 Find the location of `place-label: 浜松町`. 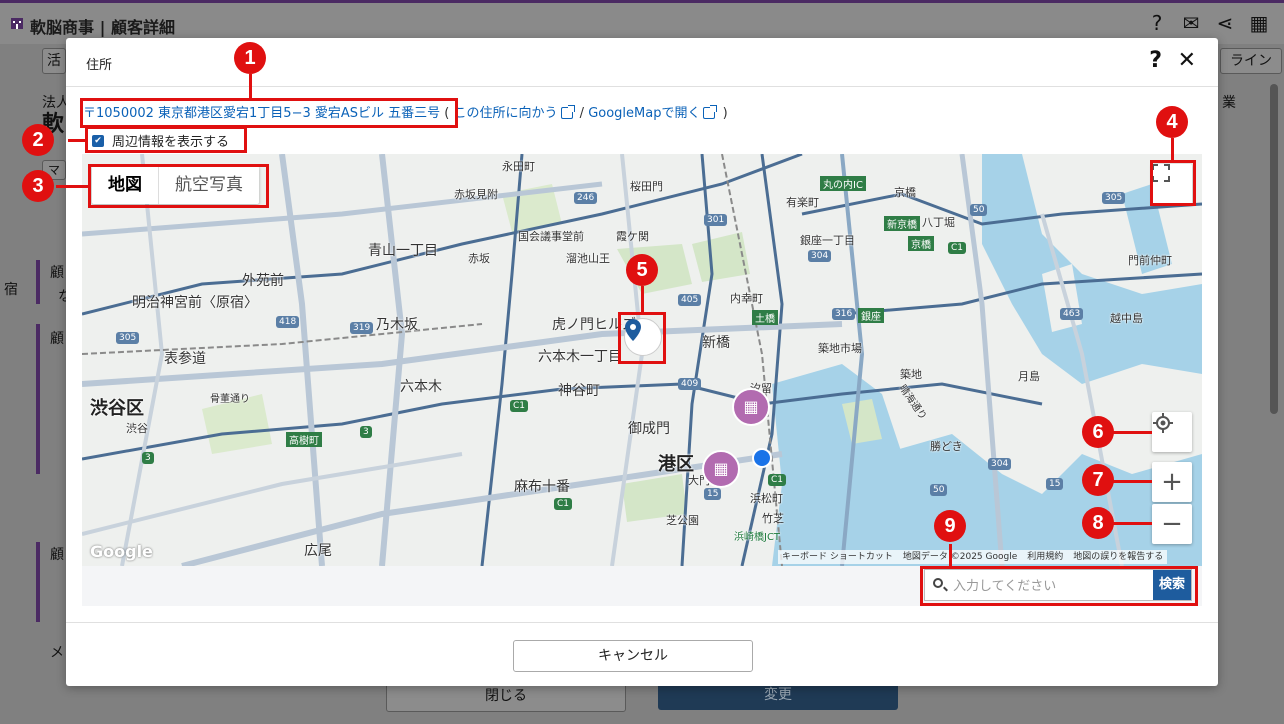

place-label: 浜松町 is located at coordinates (766, 498).